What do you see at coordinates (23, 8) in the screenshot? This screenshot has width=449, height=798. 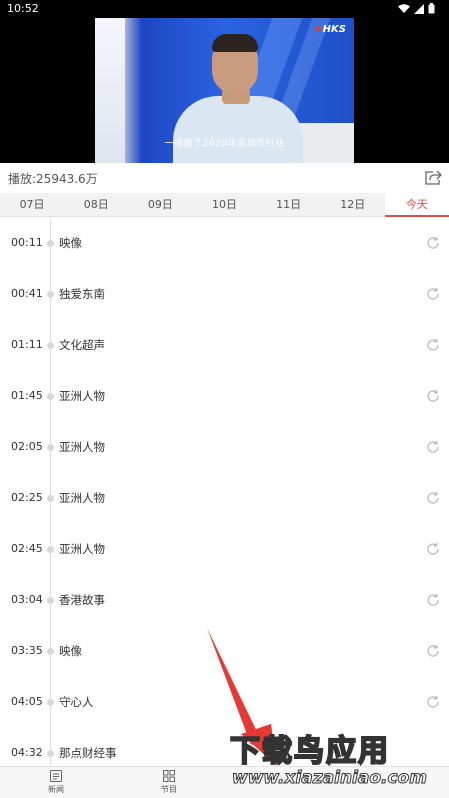 I see `status-time: 10:52` at bounding box center [23, 8].